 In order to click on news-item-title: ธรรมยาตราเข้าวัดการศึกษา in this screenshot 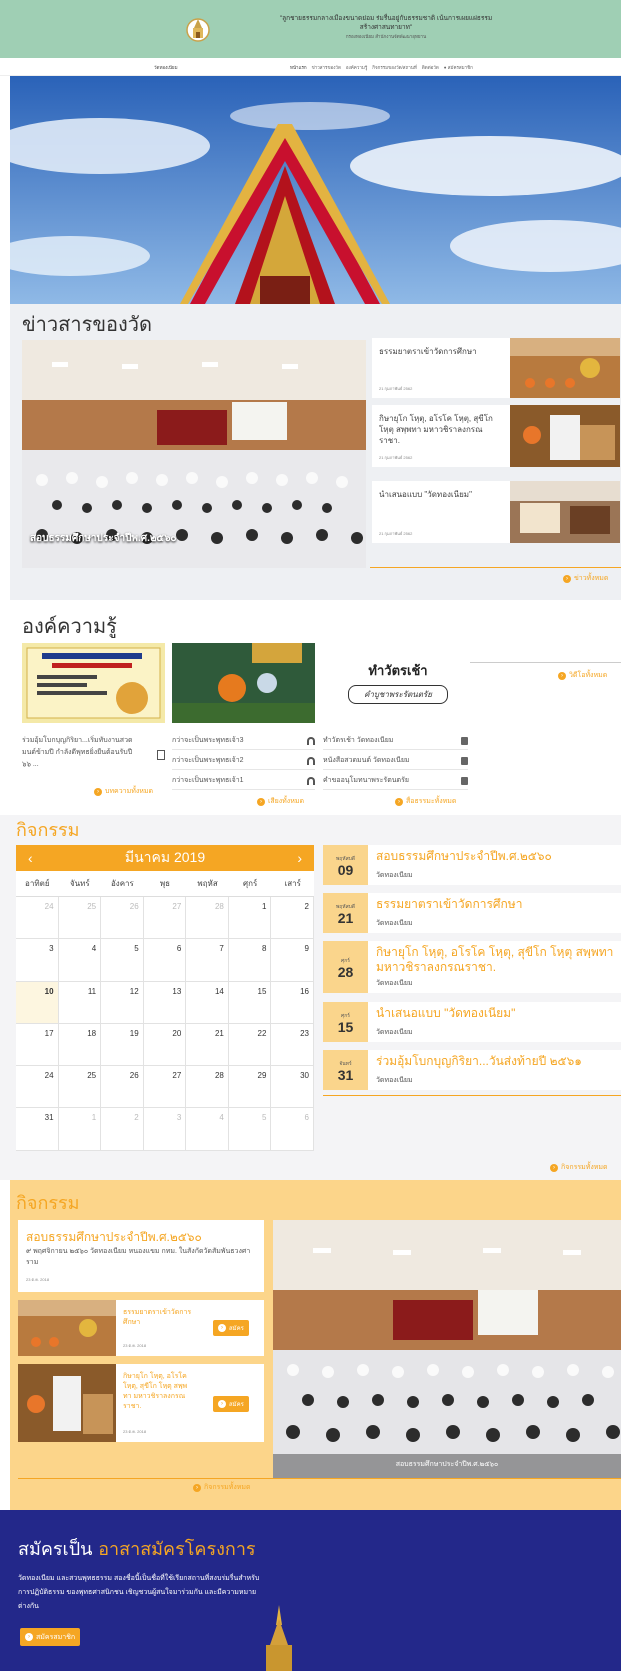, I will do `click(438, 351)`.